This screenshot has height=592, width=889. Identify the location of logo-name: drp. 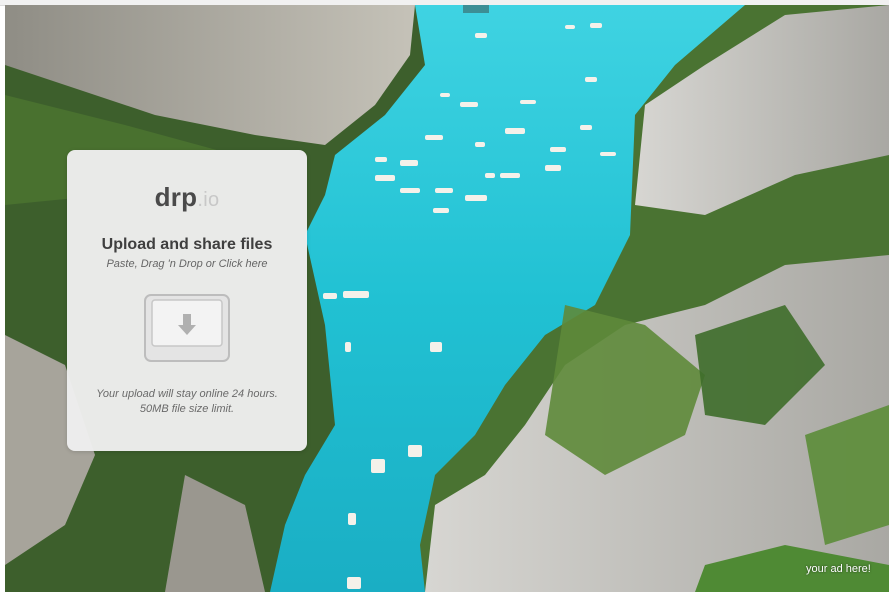
(176, 197).